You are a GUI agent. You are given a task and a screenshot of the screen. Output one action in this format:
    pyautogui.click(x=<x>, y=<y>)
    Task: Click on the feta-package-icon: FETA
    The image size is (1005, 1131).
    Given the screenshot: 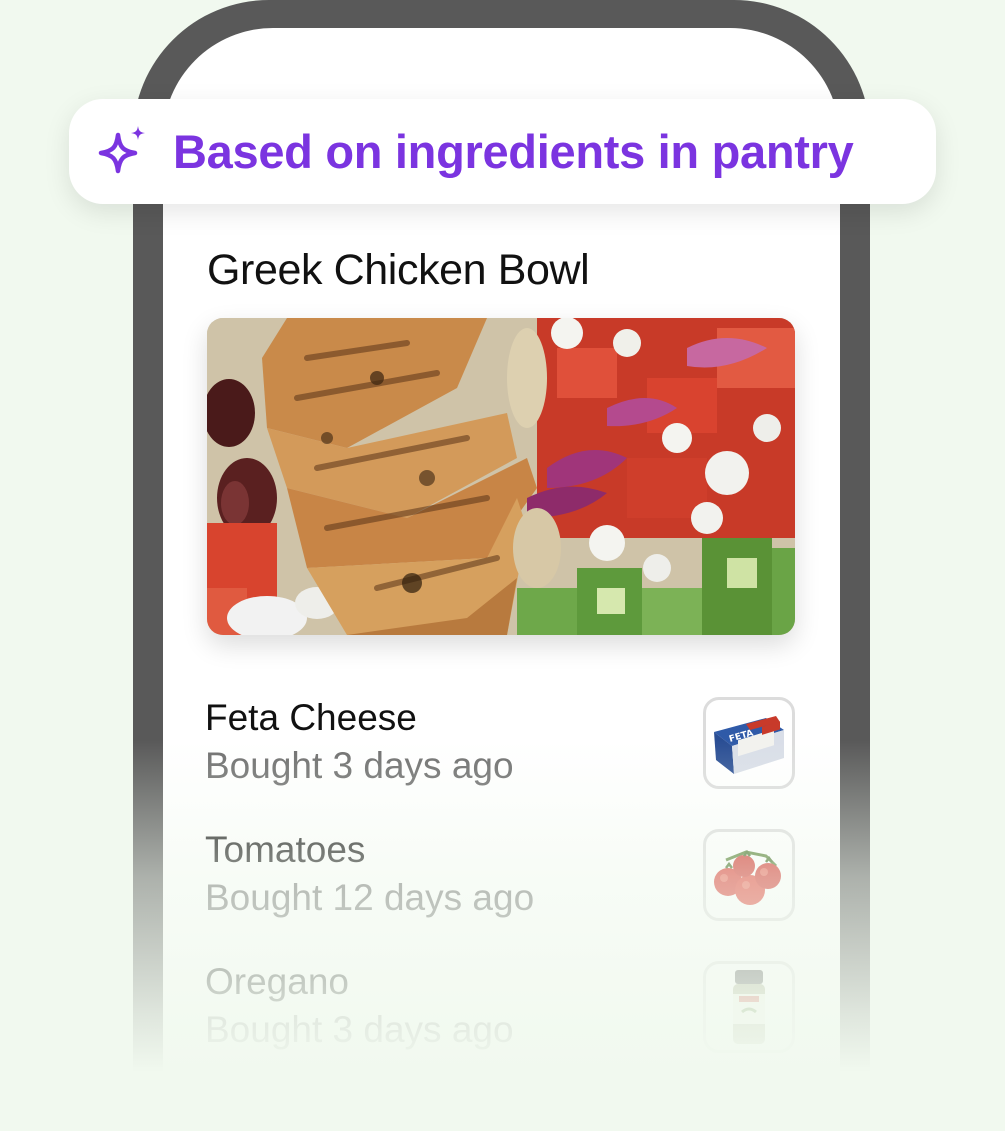 What is the action you would take?
    pyautogui.click(x=749, y=743)
    